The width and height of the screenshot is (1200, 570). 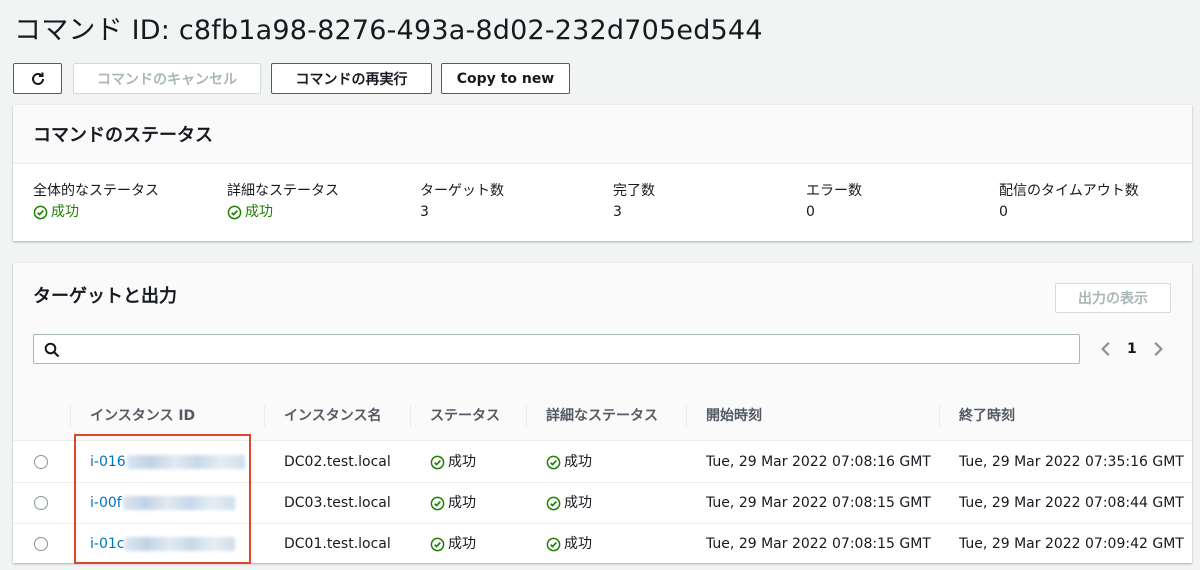 I want to click on stat-label: 詳細なステータス, so click(x=283, y=191).